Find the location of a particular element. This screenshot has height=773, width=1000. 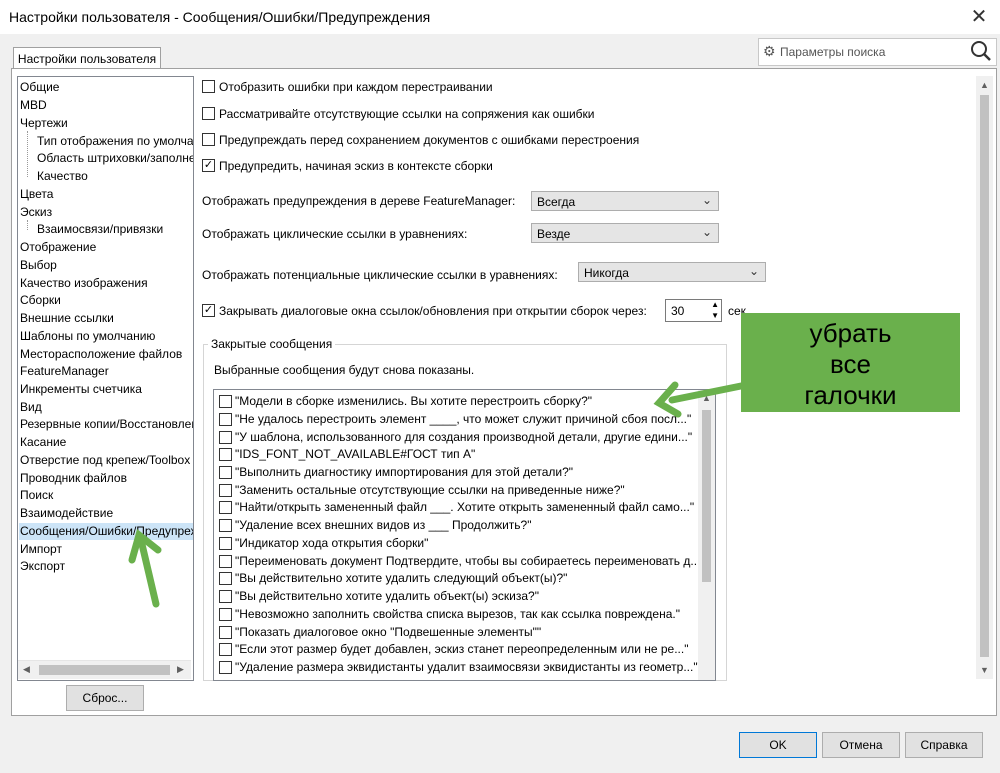

help-button: Справка is located at coordinates (944, 745).